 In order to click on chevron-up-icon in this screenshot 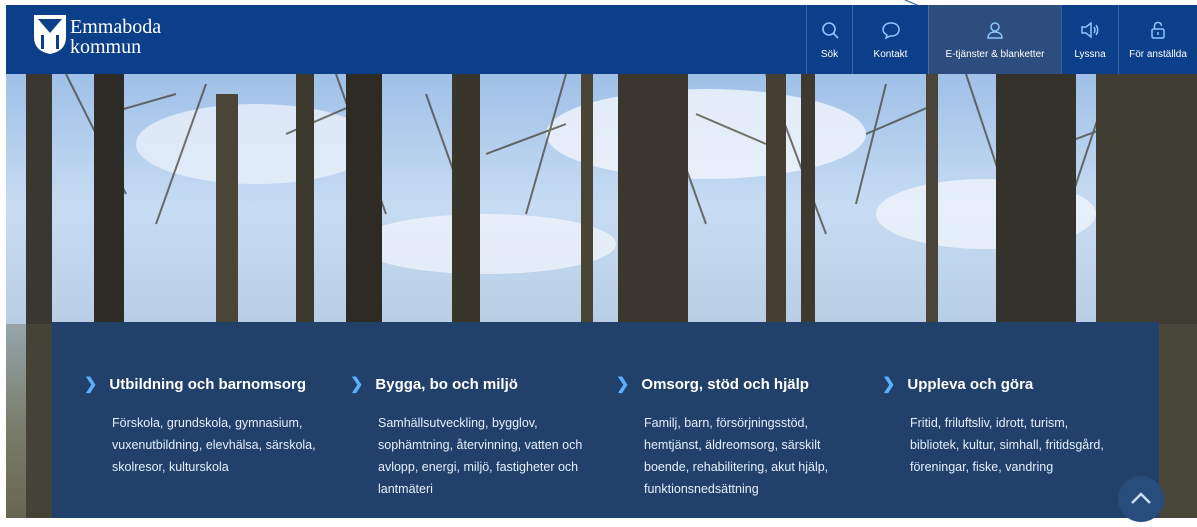, I will do `click(1141, 498)`.